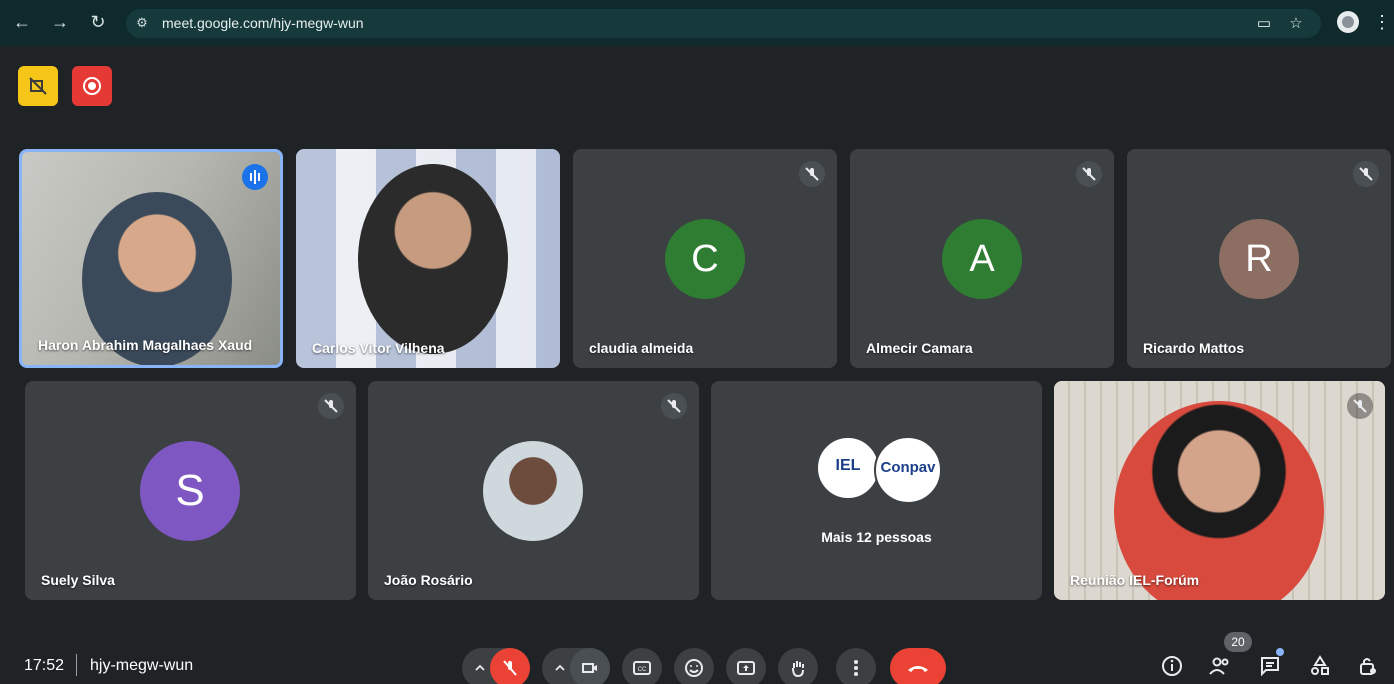  Describe the element at coordinates (876, 537) in the screenshot. I see `more-participants-label: Mais 12 pessoas` at that location.